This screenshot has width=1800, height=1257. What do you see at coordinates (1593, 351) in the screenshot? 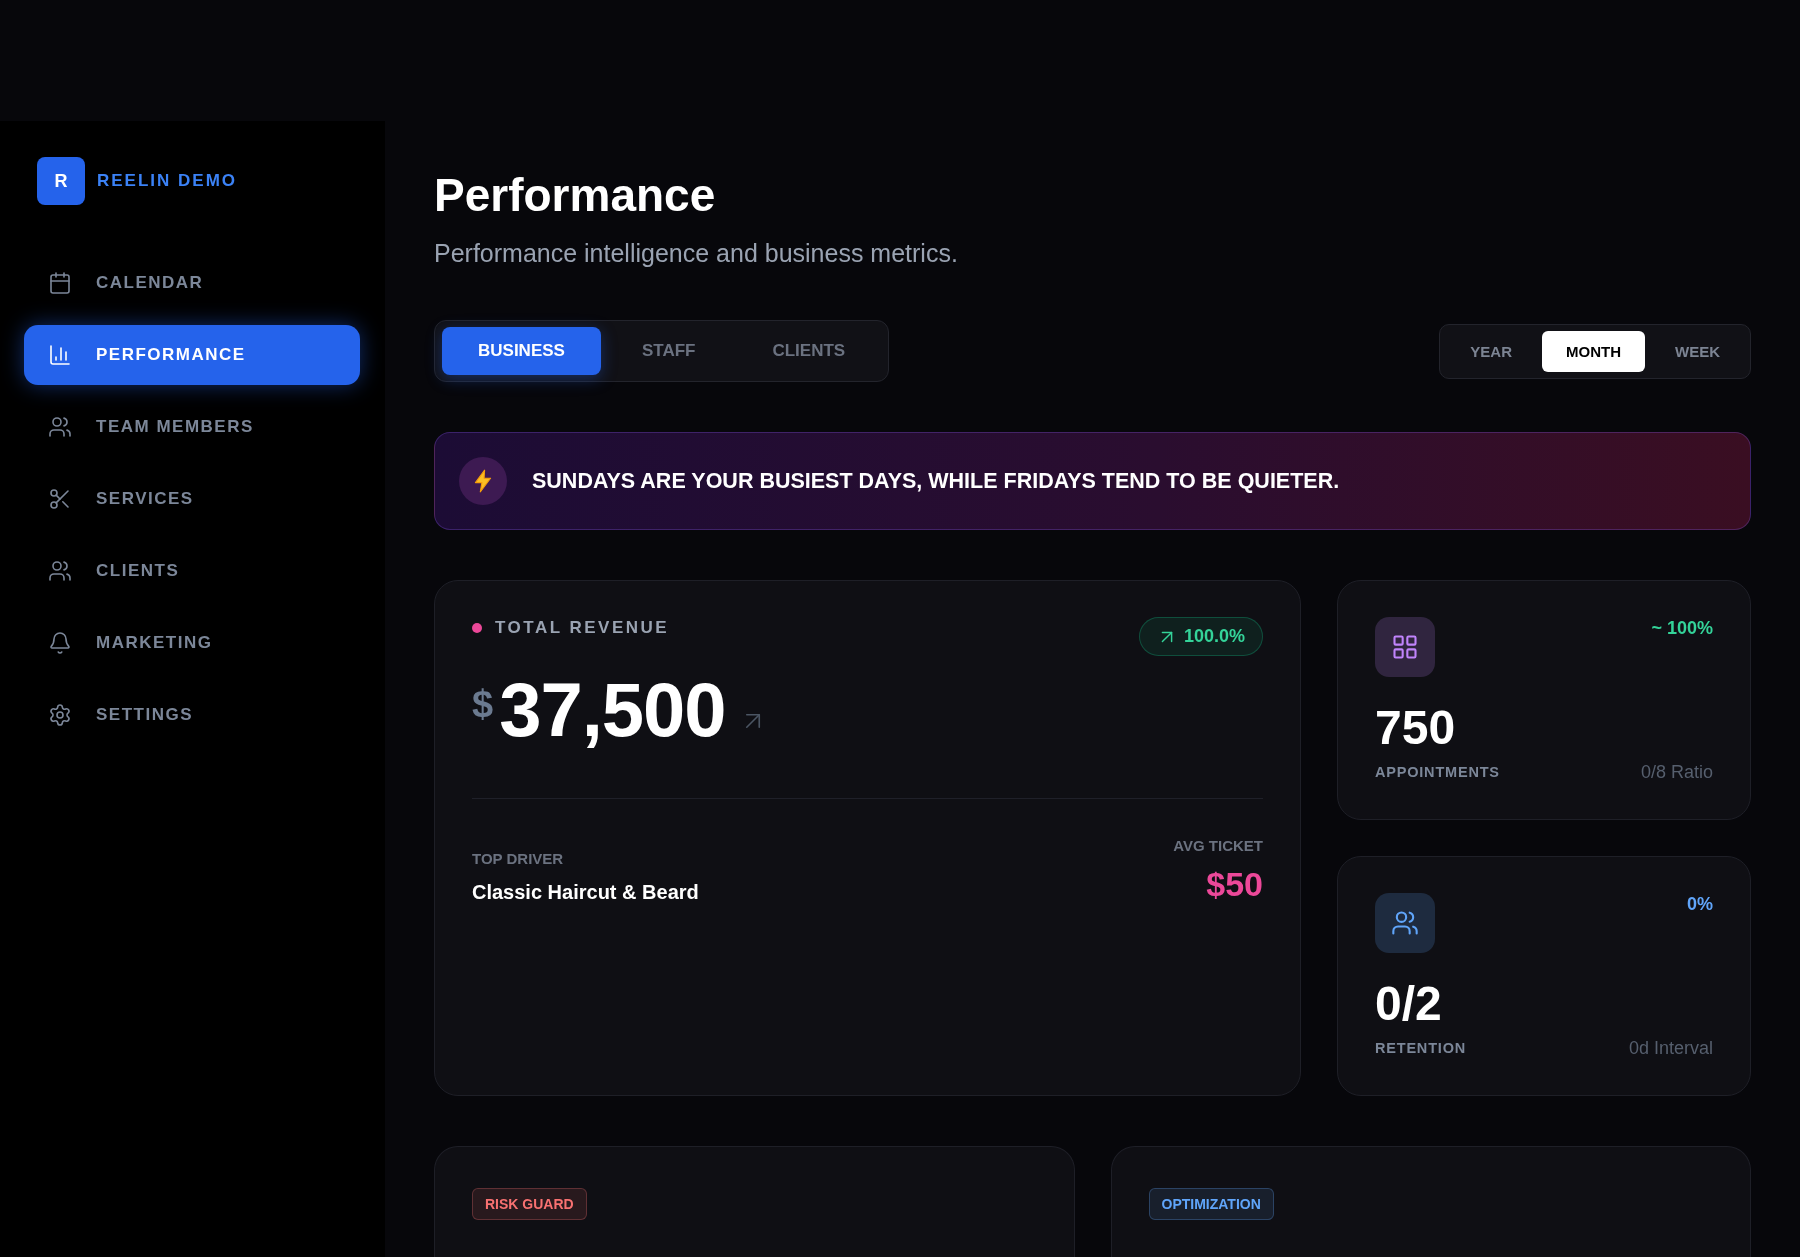
I see `period-tab: MONTH` at bounding box center [1593, 351].